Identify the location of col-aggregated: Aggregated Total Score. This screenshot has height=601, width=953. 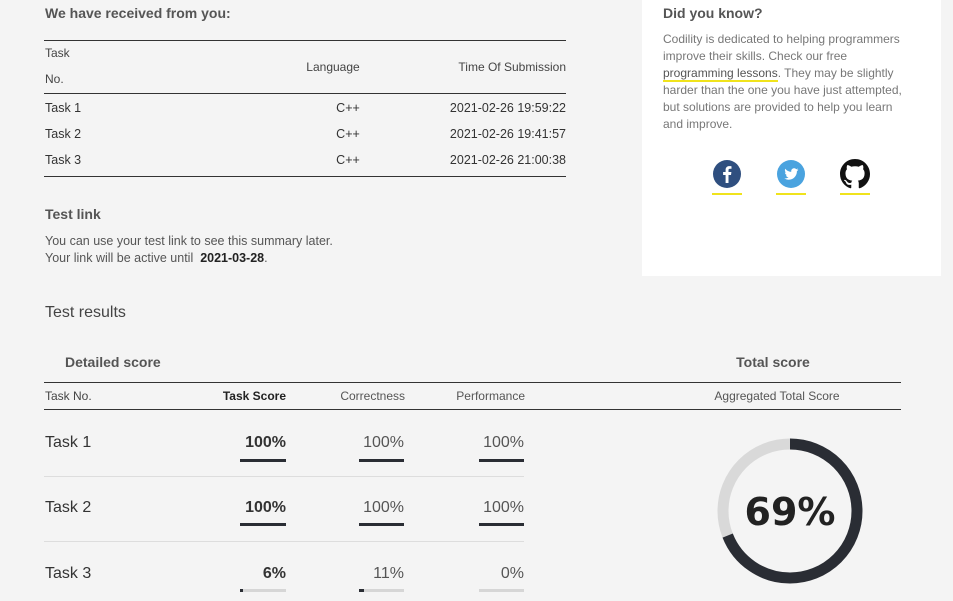
(777, 396).